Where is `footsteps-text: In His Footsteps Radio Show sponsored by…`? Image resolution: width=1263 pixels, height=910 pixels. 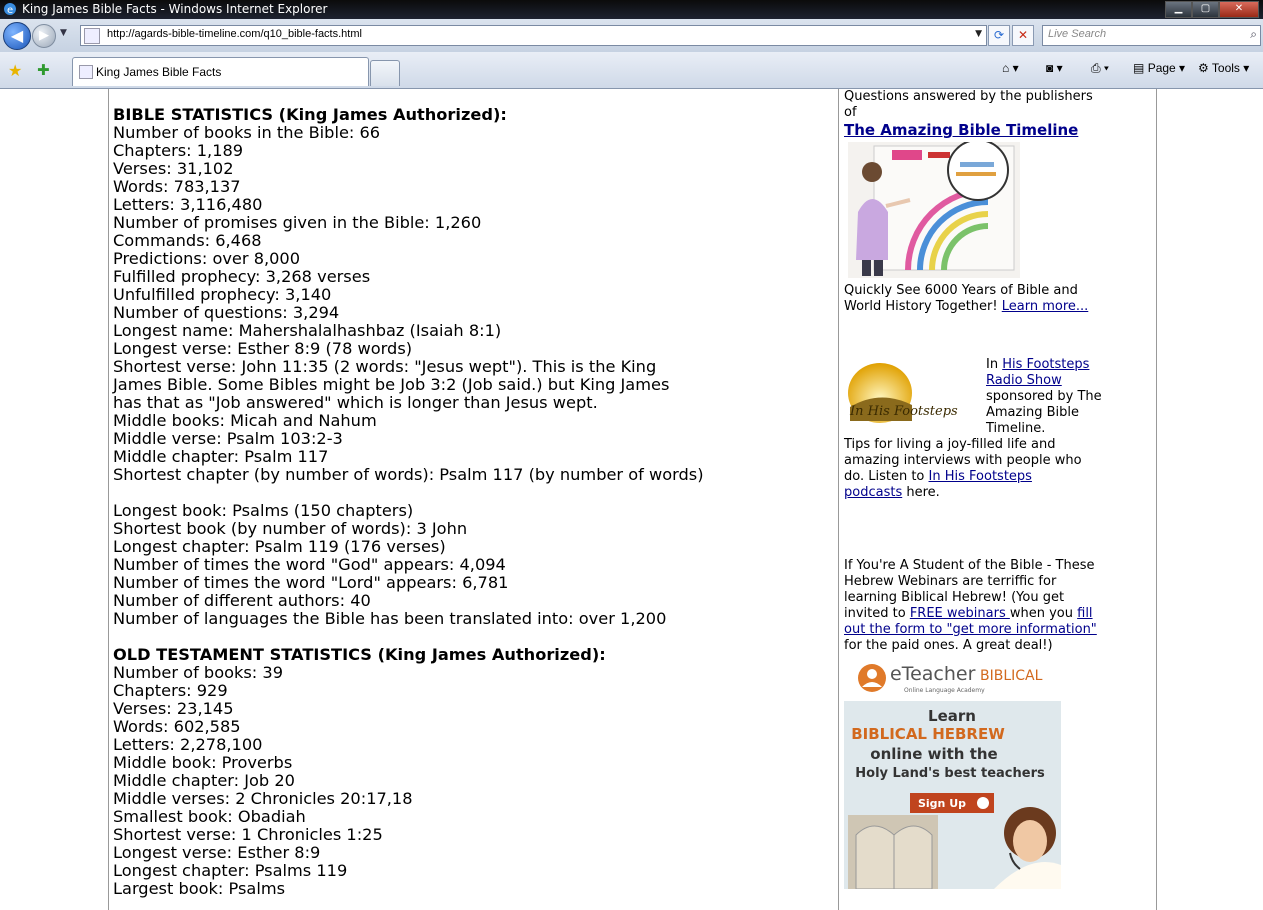
footsteps-text: In His Footsteps Radio Show sponsored by… is located at coordinates (1046, 397).